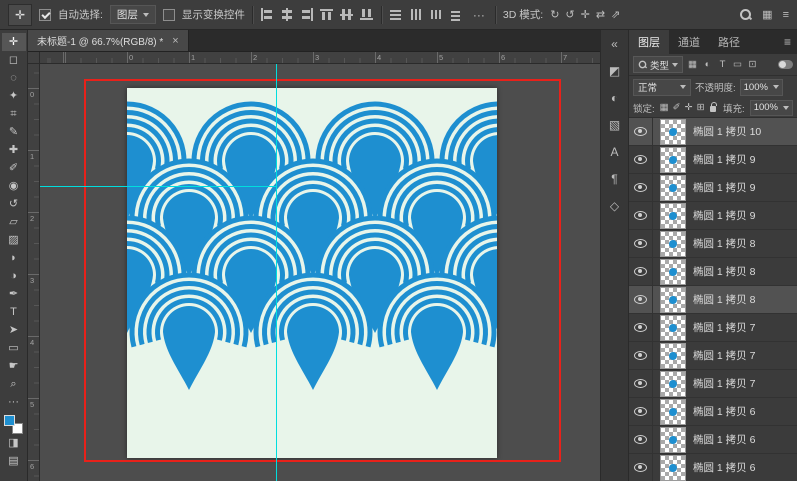  I want to click on filter-shape-layers-icon: ▭, so click(737, 64).